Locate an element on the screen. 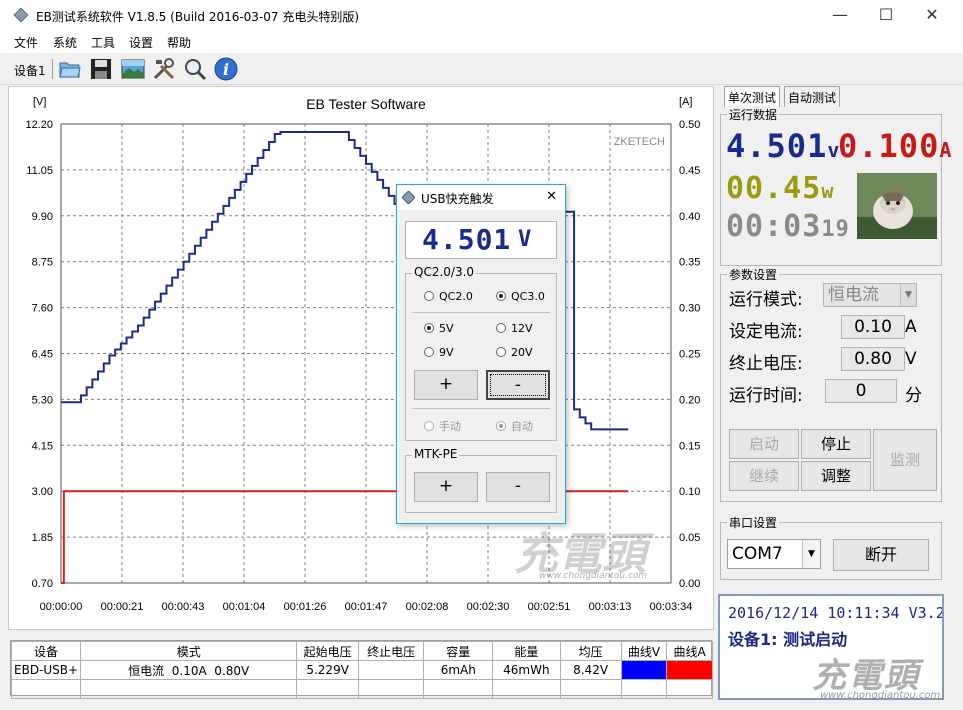  qc-label: QC2.0/3.0 is located at coordinates (444, 272).